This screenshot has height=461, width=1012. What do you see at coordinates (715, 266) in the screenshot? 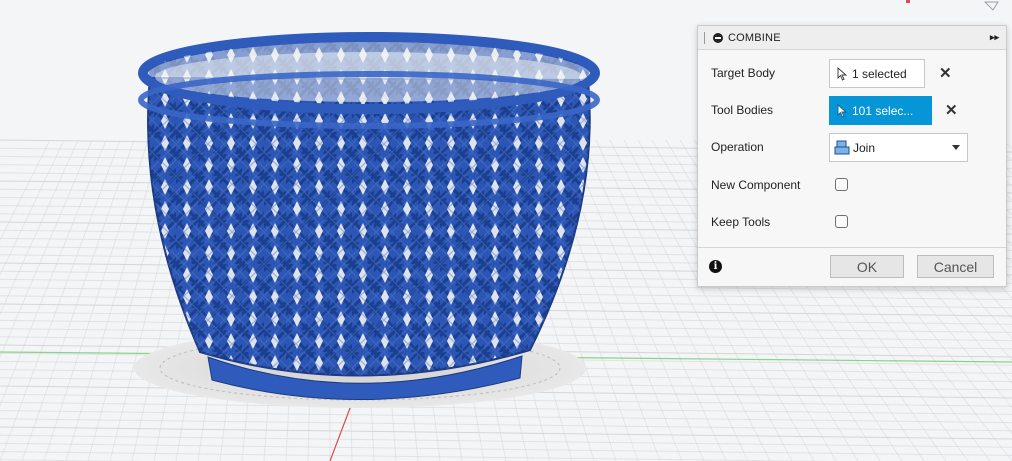
I see `info-icon: i` at bounding box center [715, 266].